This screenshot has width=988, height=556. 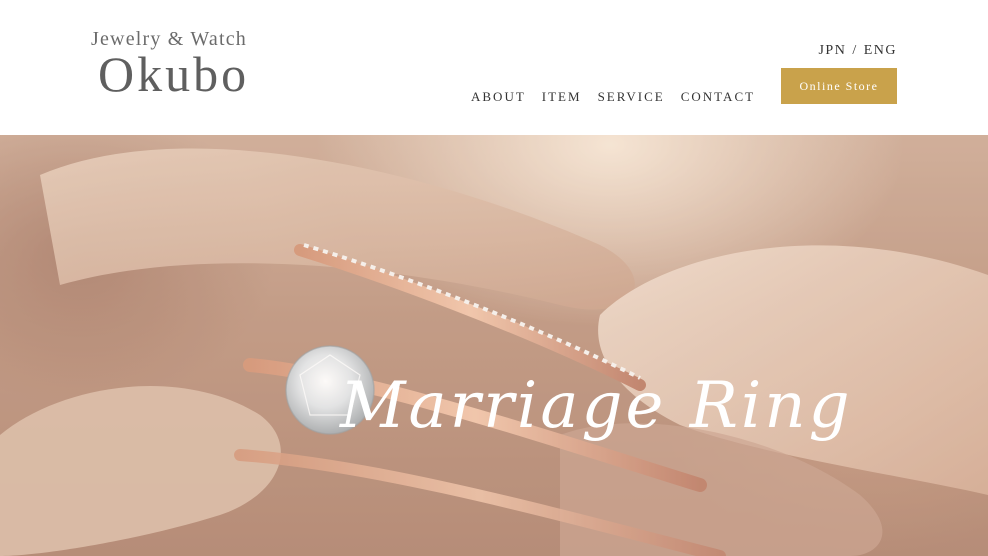 What do you see at coordinates (839, 86) in the screenshot?
I see `online-store-button: Online Store` at bounding box center [839, 86].